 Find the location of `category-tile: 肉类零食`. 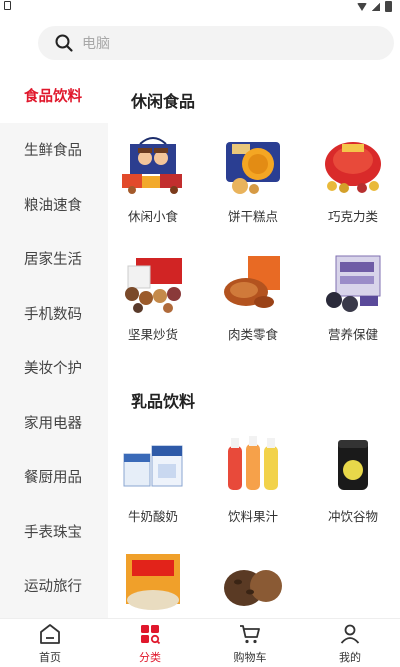

category-tile: 肉类零食 is located at coordinates (253, 297).